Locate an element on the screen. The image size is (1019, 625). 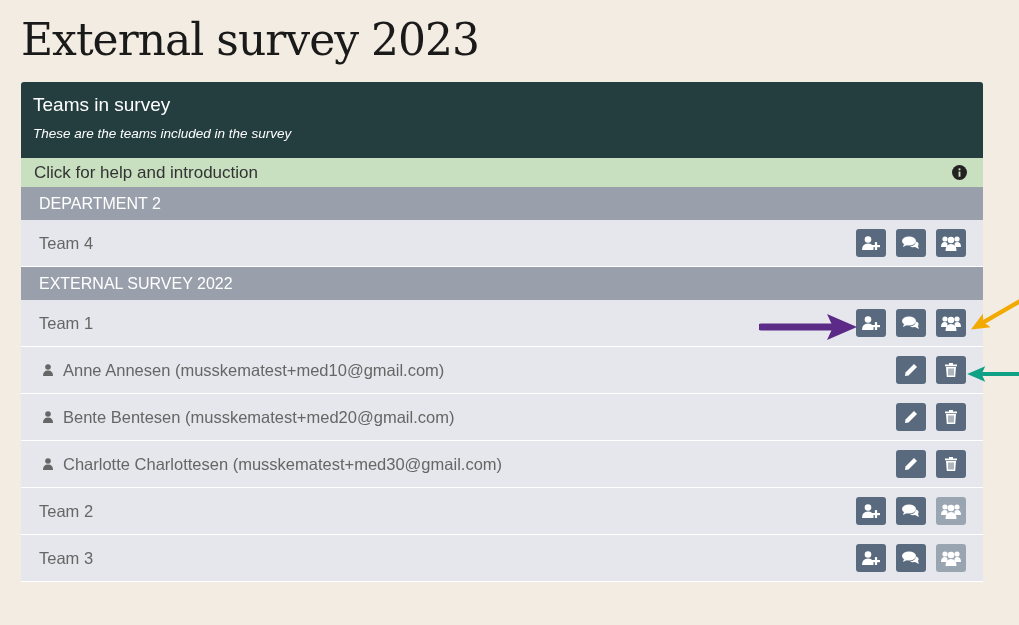
page-title: External survey 2023 is located at coordinates (250, 40).